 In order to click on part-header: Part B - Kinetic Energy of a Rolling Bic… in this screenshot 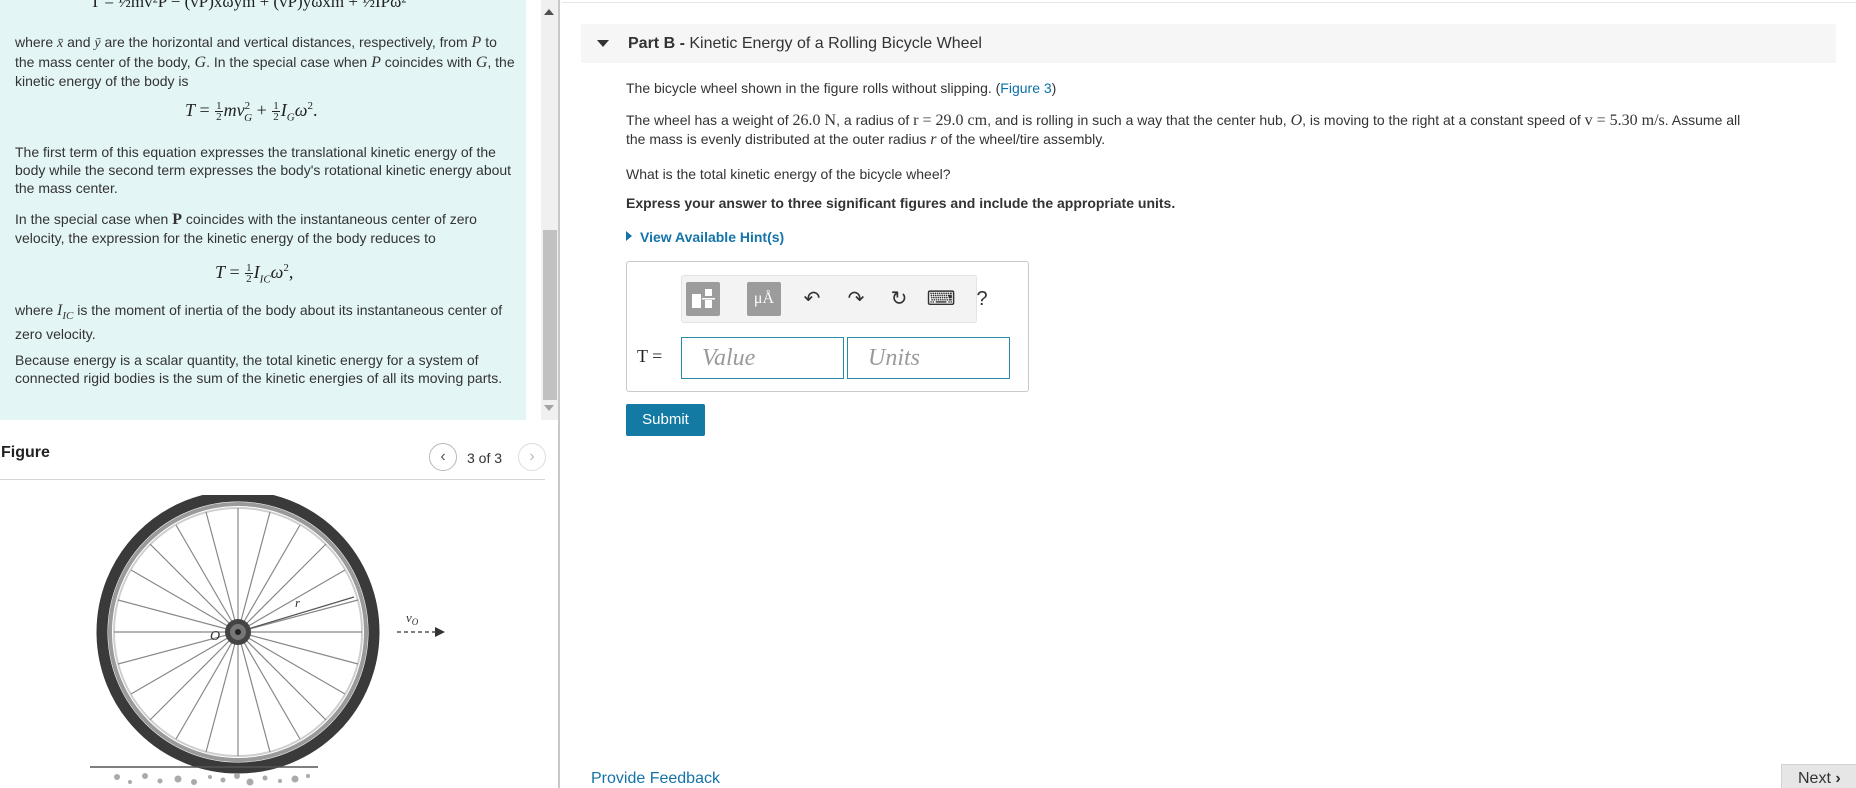, I will do `click(1208, 43)`.